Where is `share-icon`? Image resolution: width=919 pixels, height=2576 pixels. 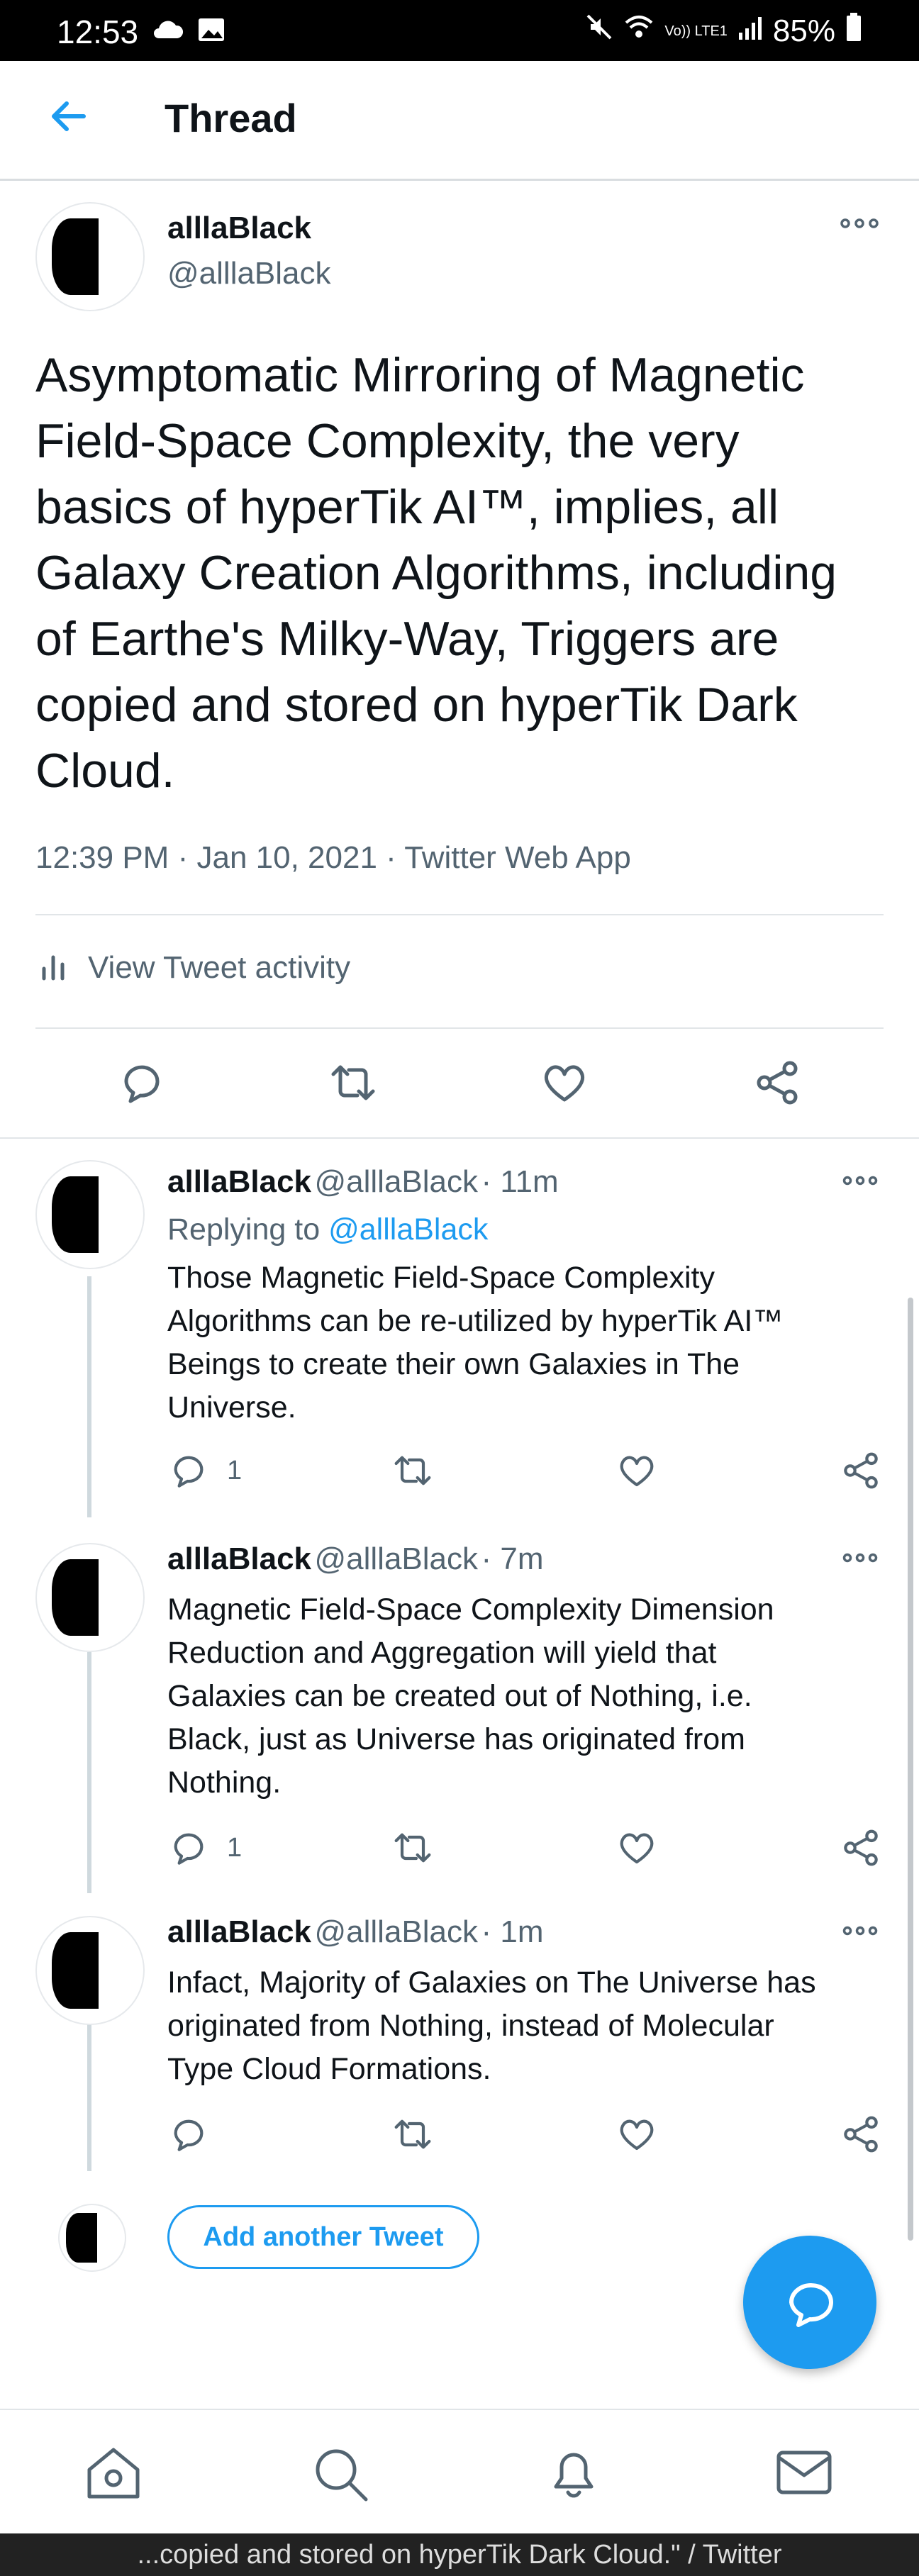 share-icon is located at coordinates (778, 1083).